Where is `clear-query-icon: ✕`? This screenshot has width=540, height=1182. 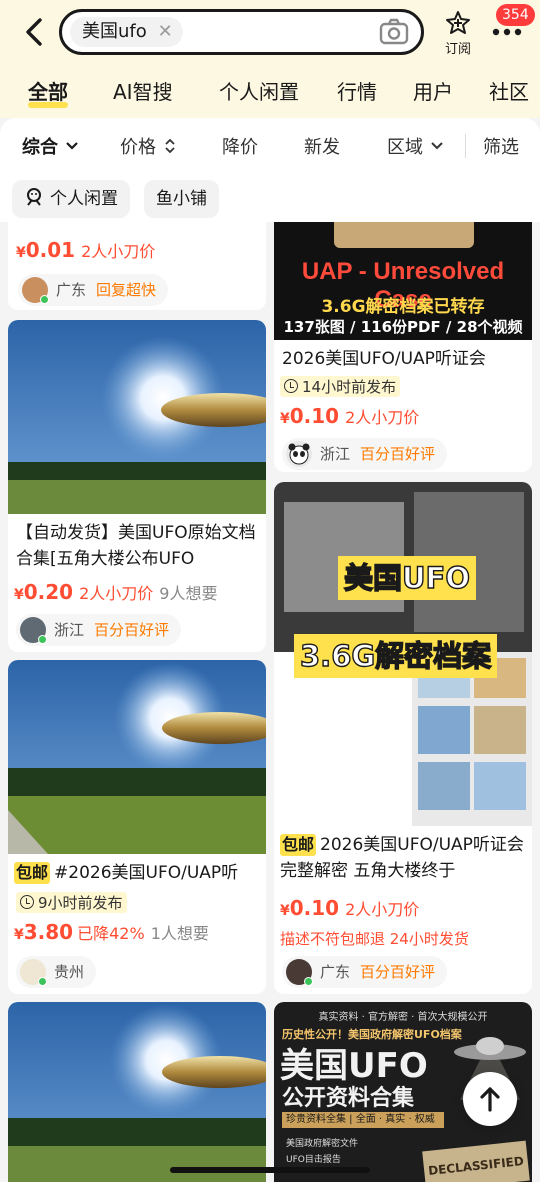 clear-query-icon: ✕ is located at coordinates (165, 32).